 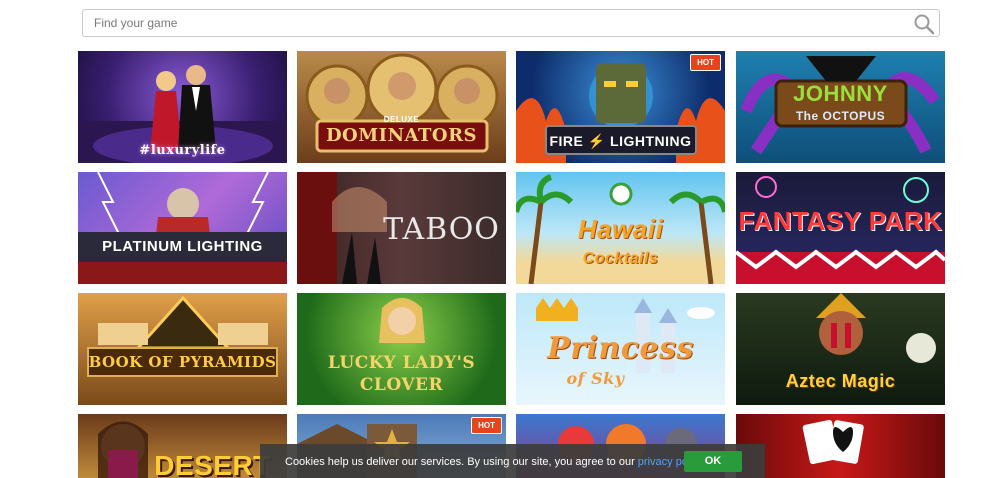 I want to click on game-tile-fantasy-park: FANTASY PARK, so click(x=840, y=228).